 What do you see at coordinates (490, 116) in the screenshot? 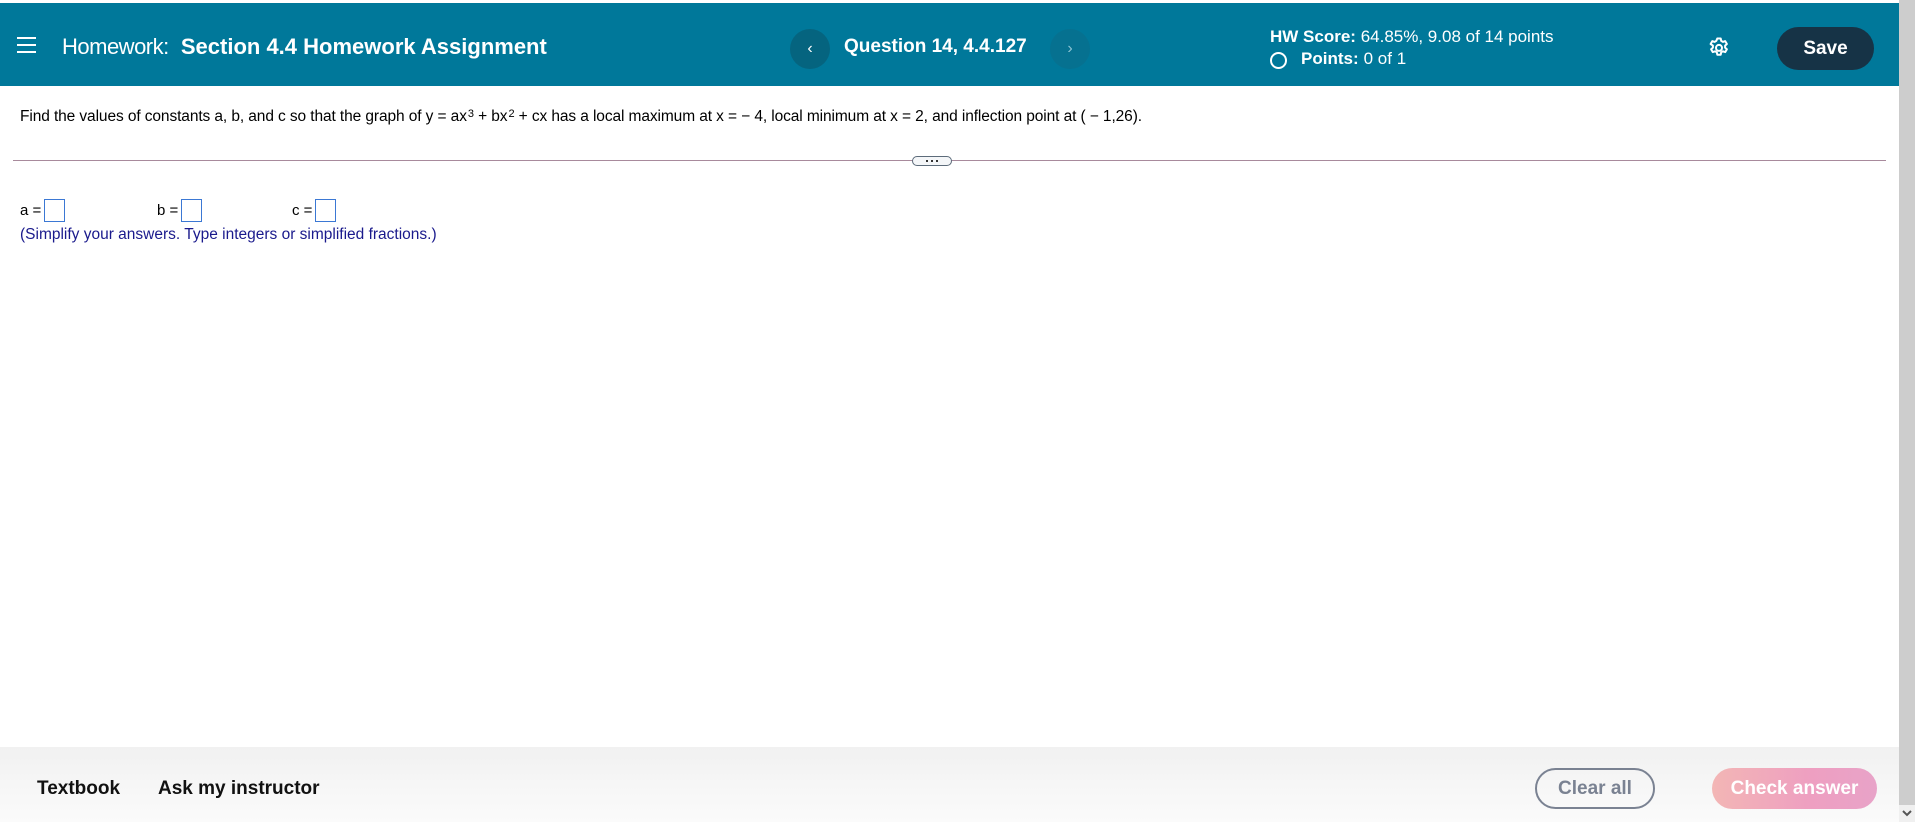
I see `question-text-part: + bx` at bounding box center [490, 116].